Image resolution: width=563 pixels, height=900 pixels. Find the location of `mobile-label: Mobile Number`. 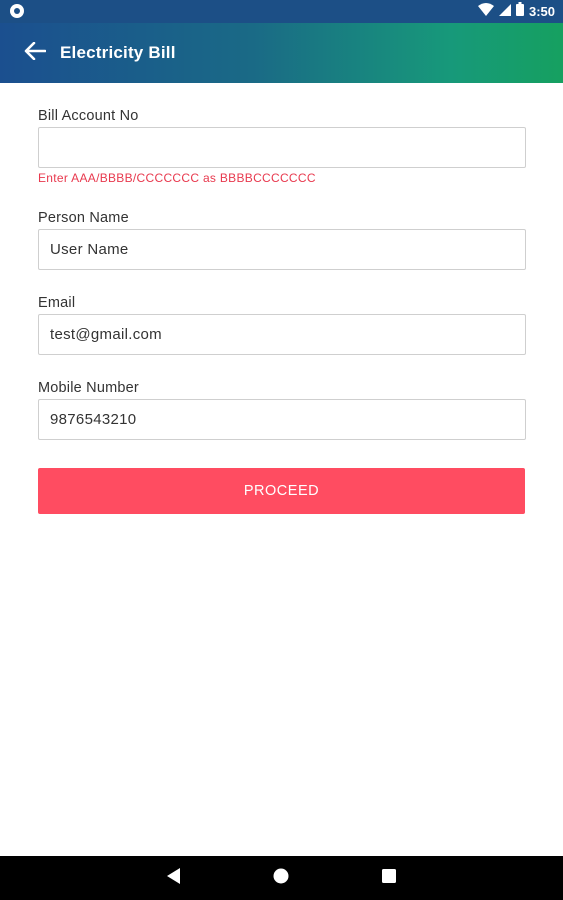

mobile-label: Mobile Number is located at coordinates (88, 388).